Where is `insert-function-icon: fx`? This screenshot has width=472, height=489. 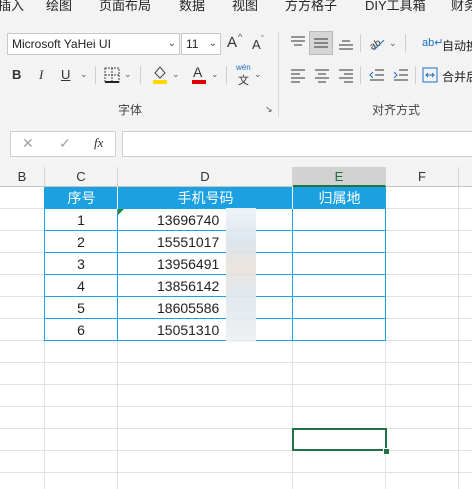
insert-function-icon: fx is located at coordinates (98, 143).